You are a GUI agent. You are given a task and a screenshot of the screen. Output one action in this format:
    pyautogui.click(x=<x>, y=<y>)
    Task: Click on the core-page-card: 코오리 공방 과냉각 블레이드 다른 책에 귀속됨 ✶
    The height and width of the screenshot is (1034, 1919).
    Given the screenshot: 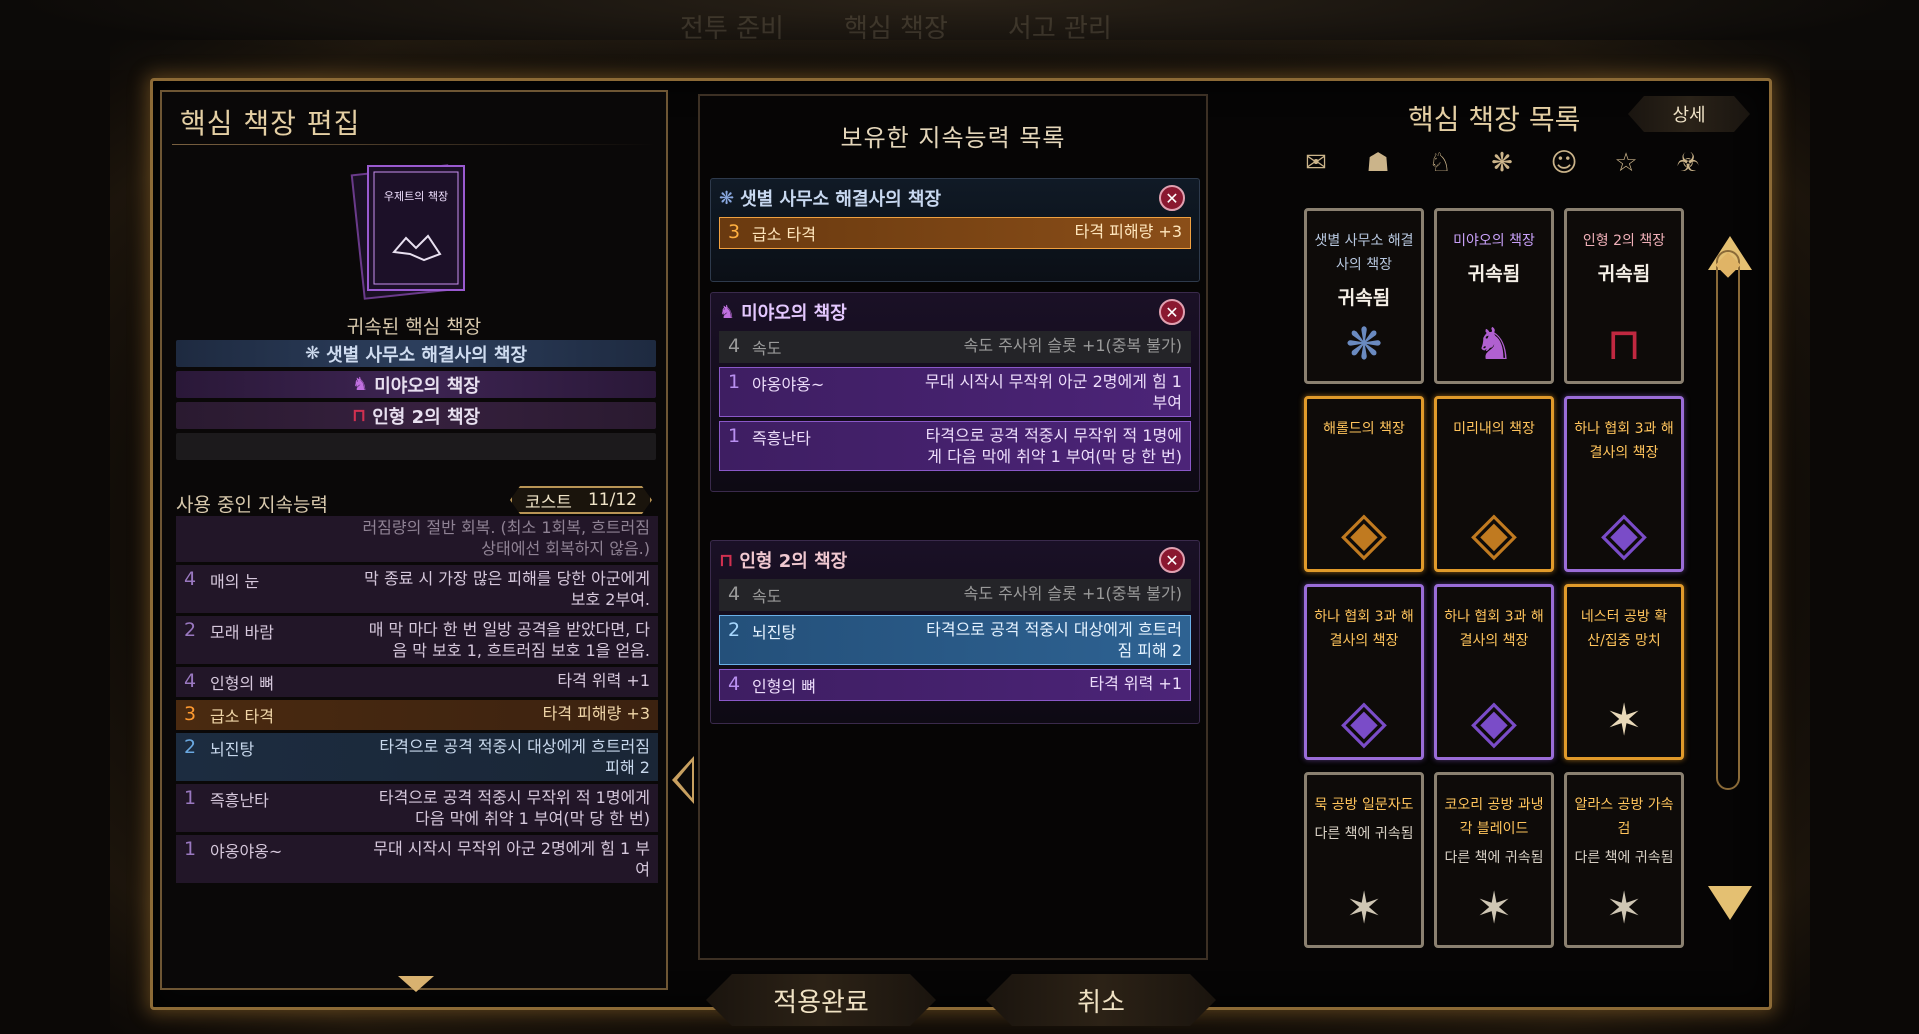 What is the action you would take?
    pyautogui.click(x=1494, y=860)
    